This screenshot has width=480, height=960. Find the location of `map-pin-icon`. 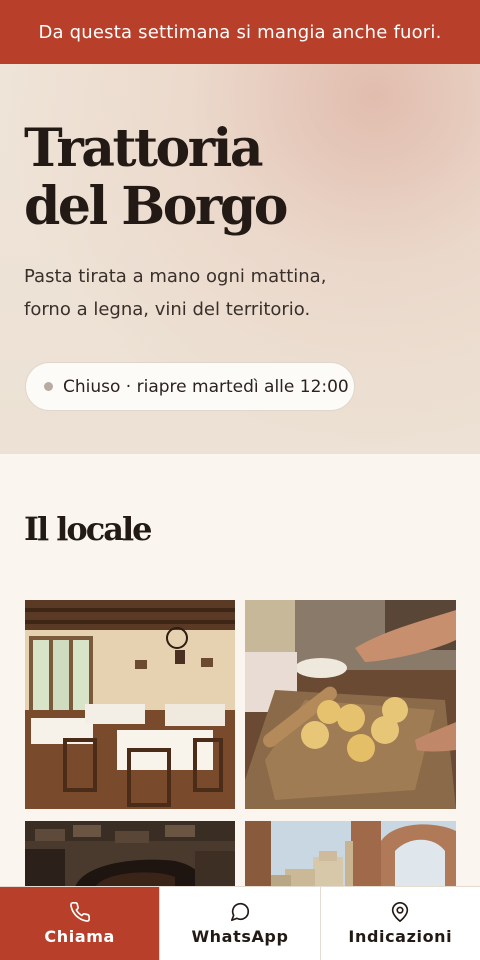

map-pin-icon is located at coordinates (400, 912).